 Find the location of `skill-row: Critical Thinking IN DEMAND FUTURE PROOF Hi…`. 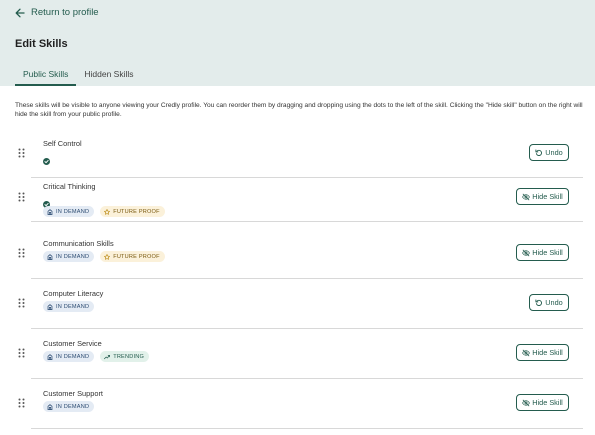

skill-row: Critical Thinking IN DEMAND FUTURE PROOF Hi… is located at coordinates (300, 197).